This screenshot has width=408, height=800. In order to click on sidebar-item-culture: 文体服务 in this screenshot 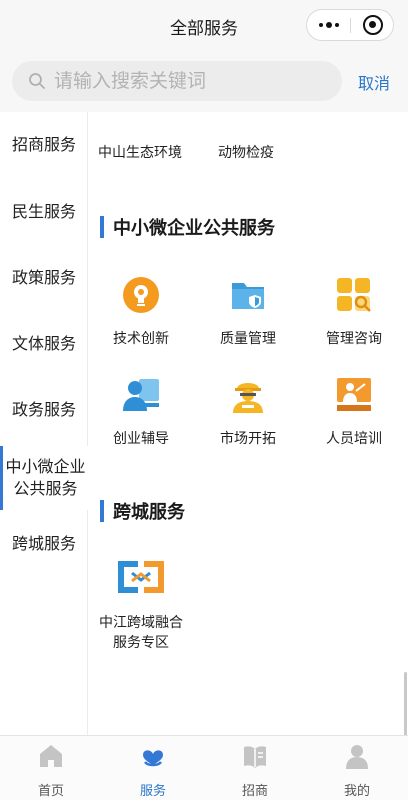, I will do `click(44, 344)`.